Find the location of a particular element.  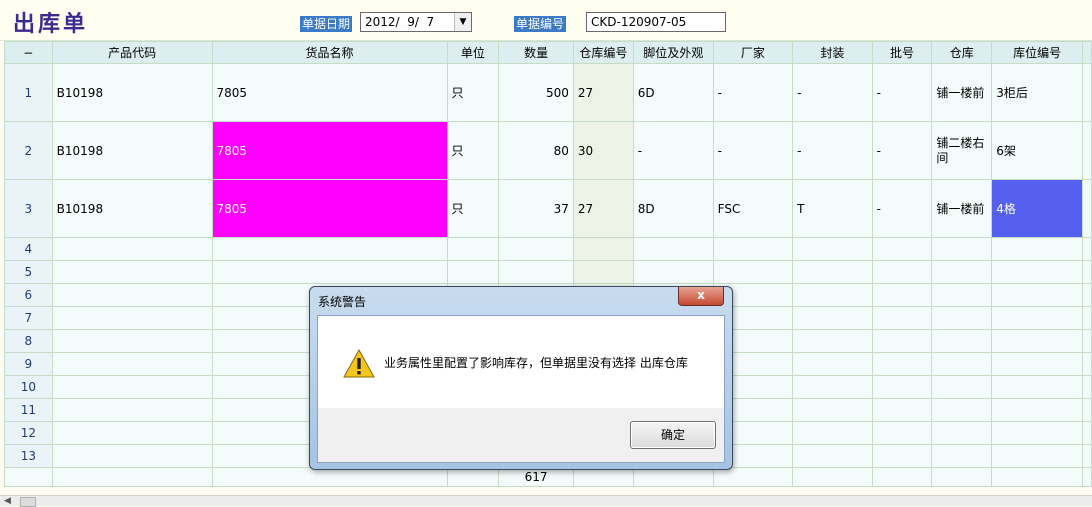

col-header: 批号 is located at coordinates (902, 52).